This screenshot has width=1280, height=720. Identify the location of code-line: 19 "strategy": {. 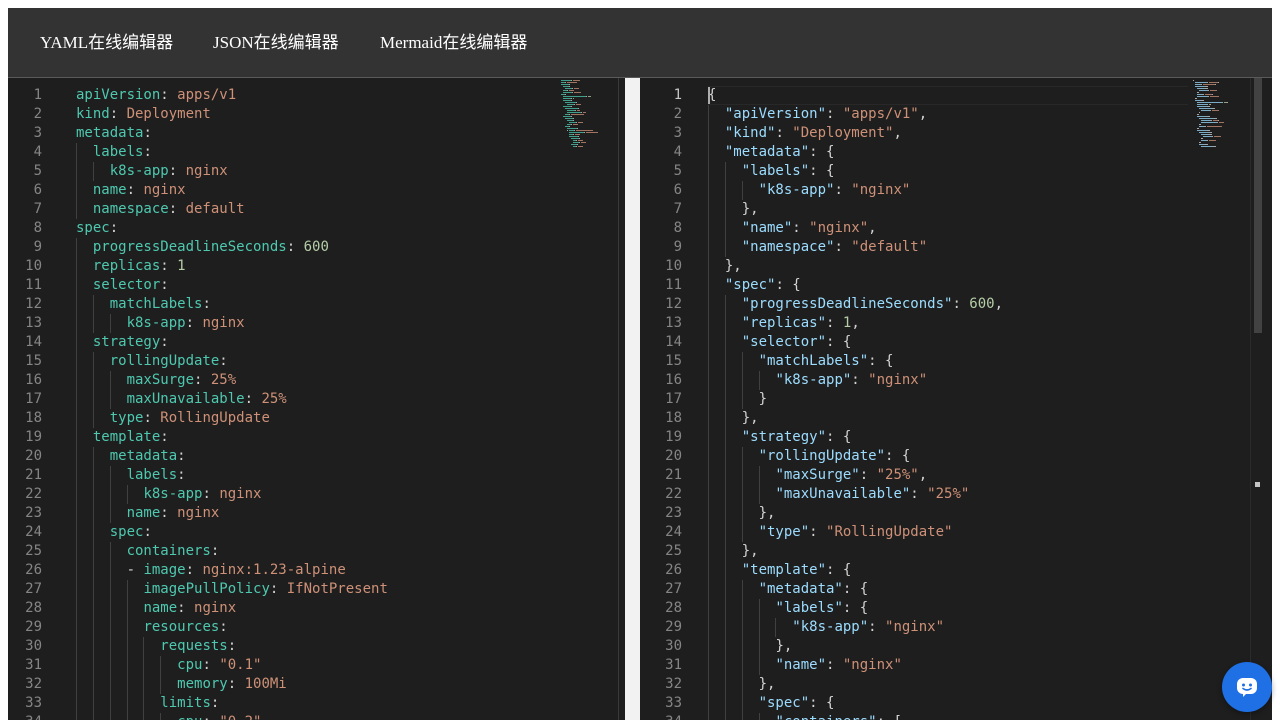
(915, 437).